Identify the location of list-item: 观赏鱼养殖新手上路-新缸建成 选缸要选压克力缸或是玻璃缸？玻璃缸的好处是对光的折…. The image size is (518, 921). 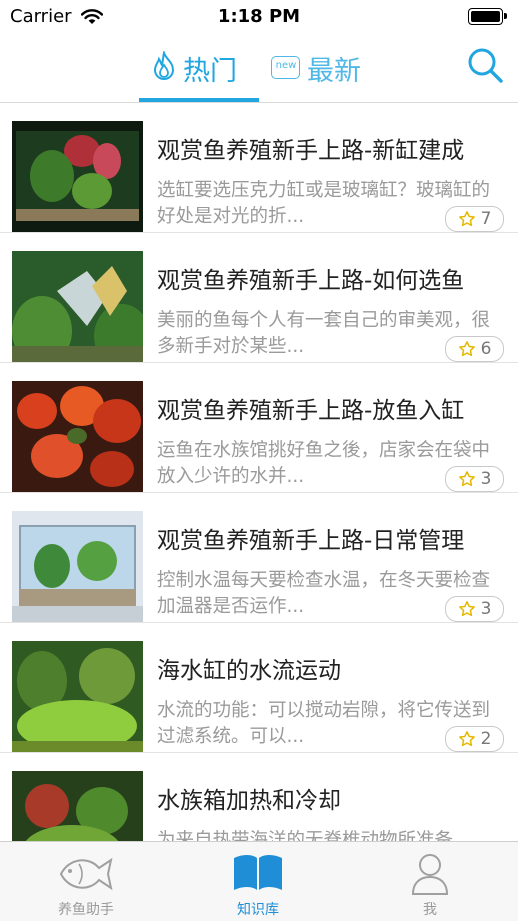
(259, 168).